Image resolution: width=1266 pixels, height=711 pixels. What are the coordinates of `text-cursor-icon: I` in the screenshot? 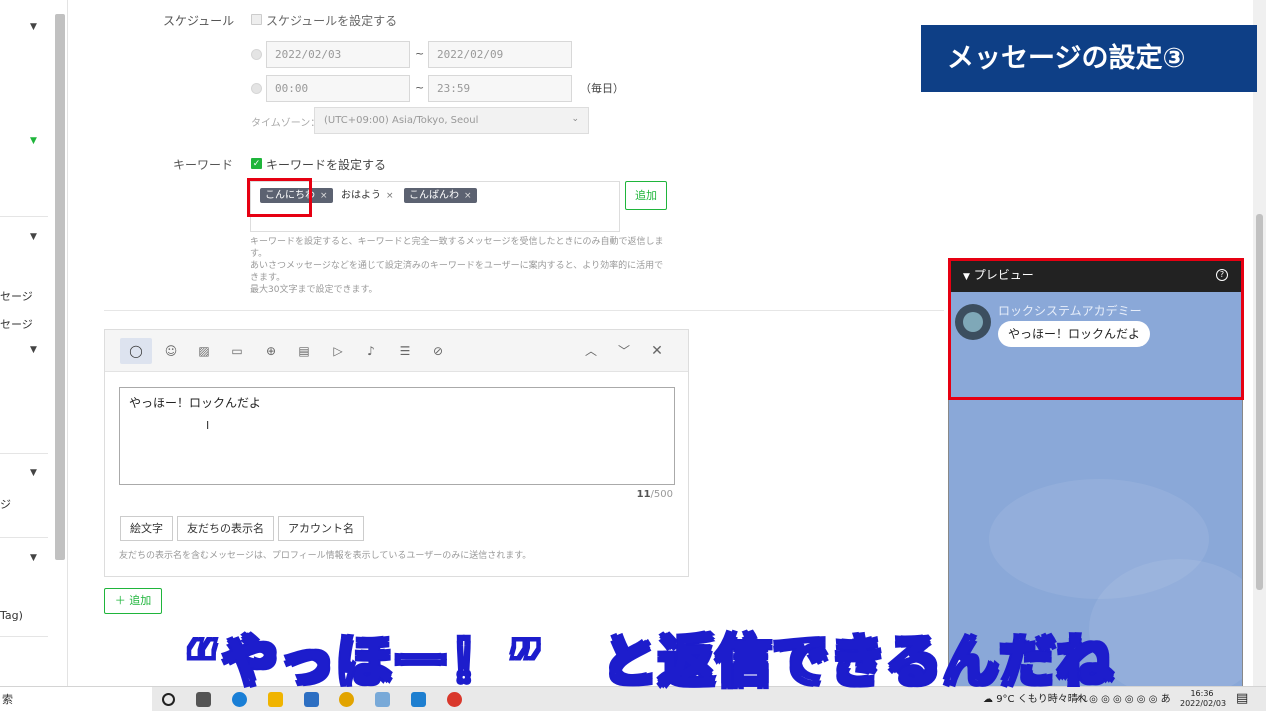 It's located at (208, 425).